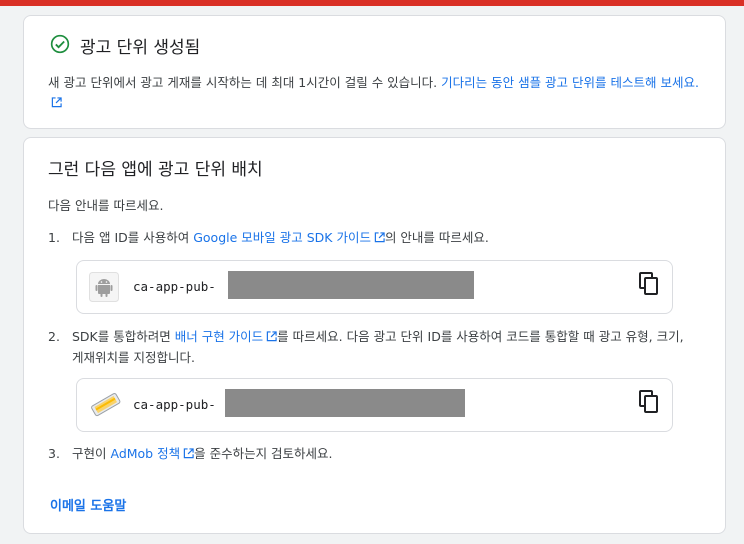 The height and width of the screenshot is (544, 744). Describe the element at coordinates (345, 403) in the screenshot. I see `redacted-ad-unit-id` at that location.